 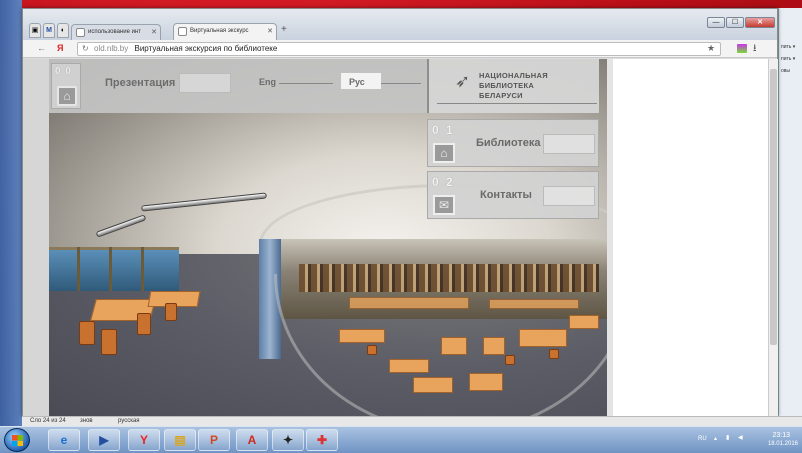 I want to click on pin-icon: ▣, so click(x=35, y=30).